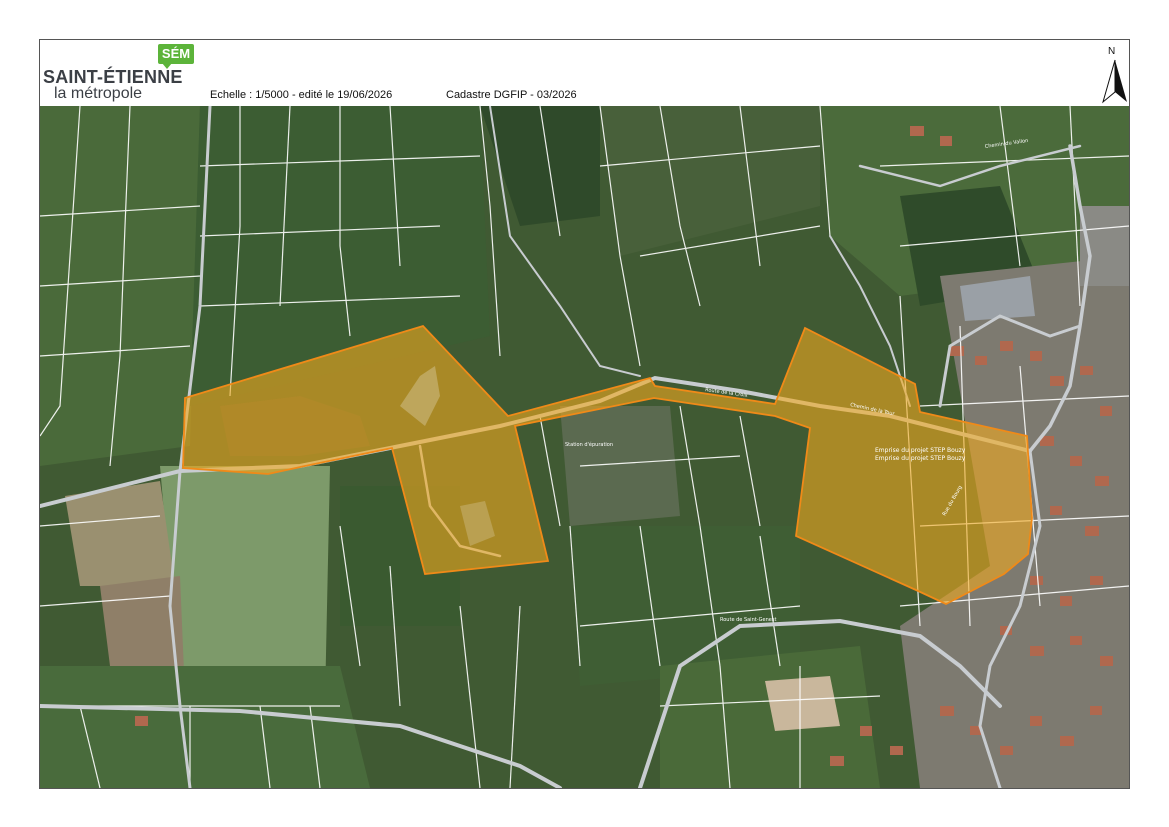  I want to click on north-arrow-icon: N, so click(1114, 75).